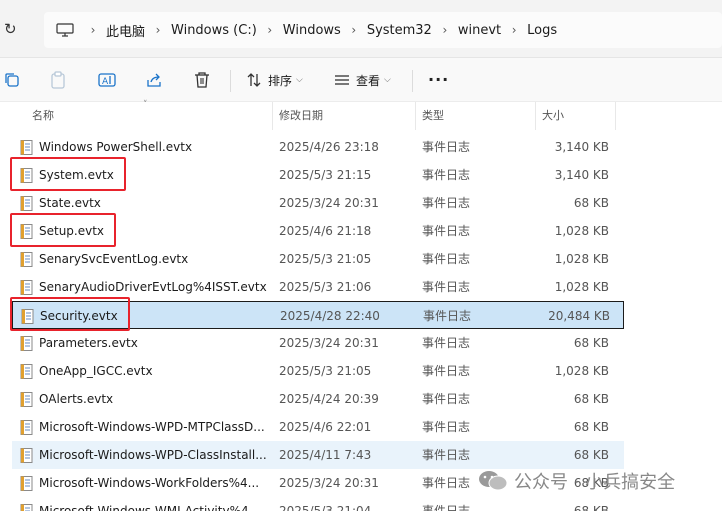 The height and width of the screenshot is (511, 722). I want to click on svg-text: A, so click(105, 82).